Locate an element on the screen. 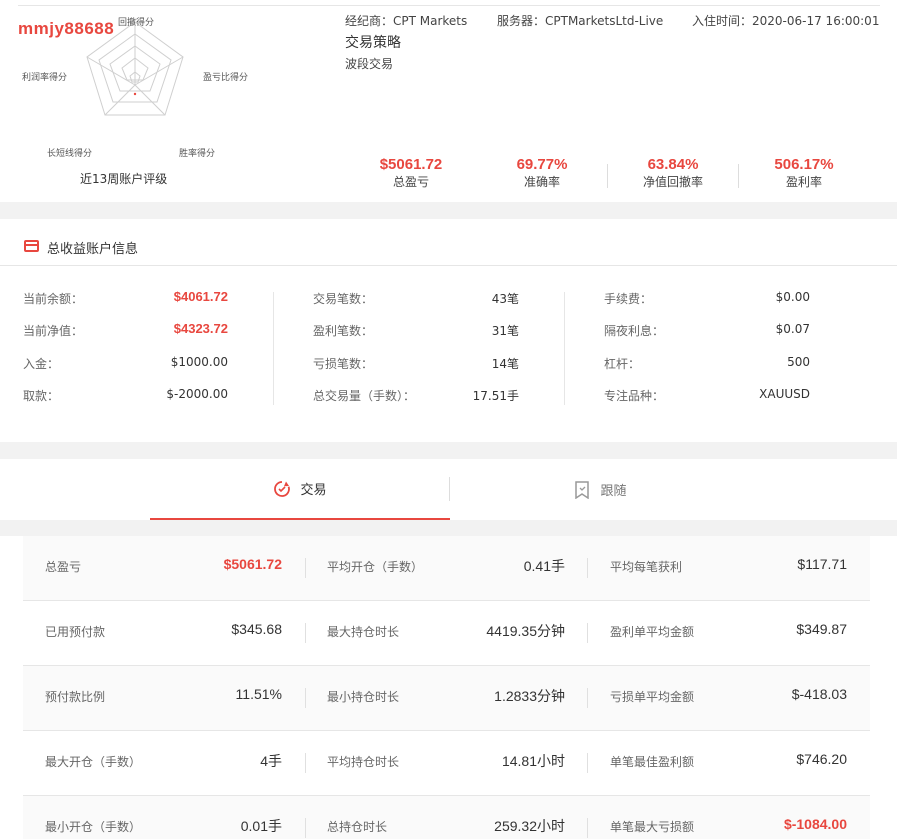 The width and height of the screenshot is (897, 839). cell-value: $5061.72 is located at coordinates (252, 564).